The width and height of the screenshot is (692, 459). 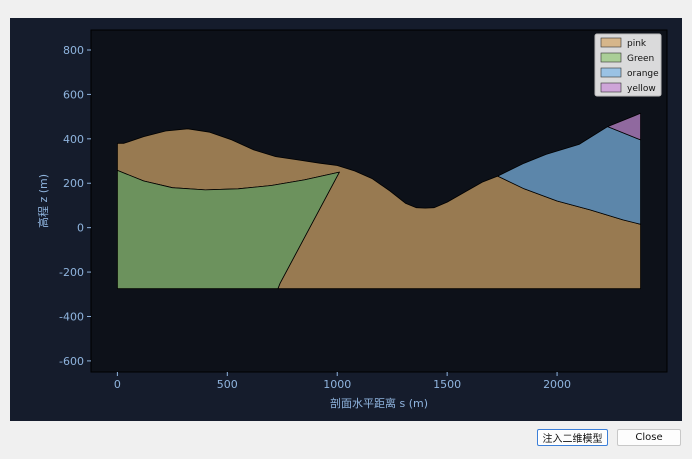 I want to click on x-tick-label: 1500, so click(x=447, y=384).